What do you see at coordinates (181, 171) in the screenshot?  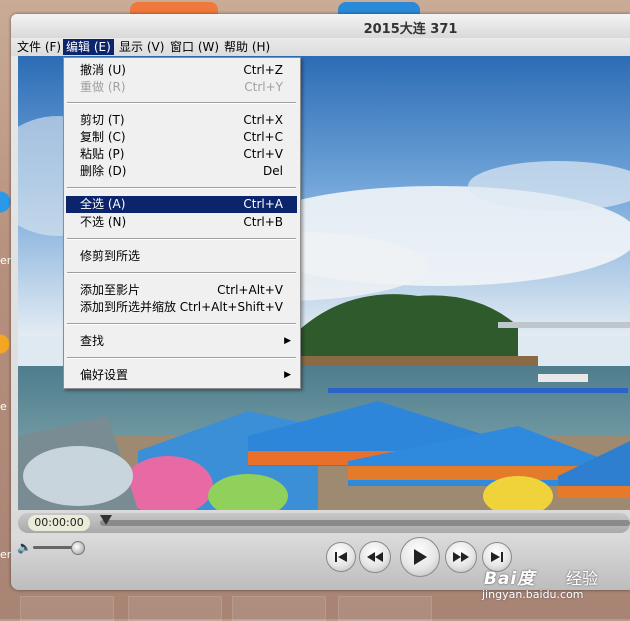 I see `menu-item-delete: 删除 (D) Del` at bounding box center [181, 171].